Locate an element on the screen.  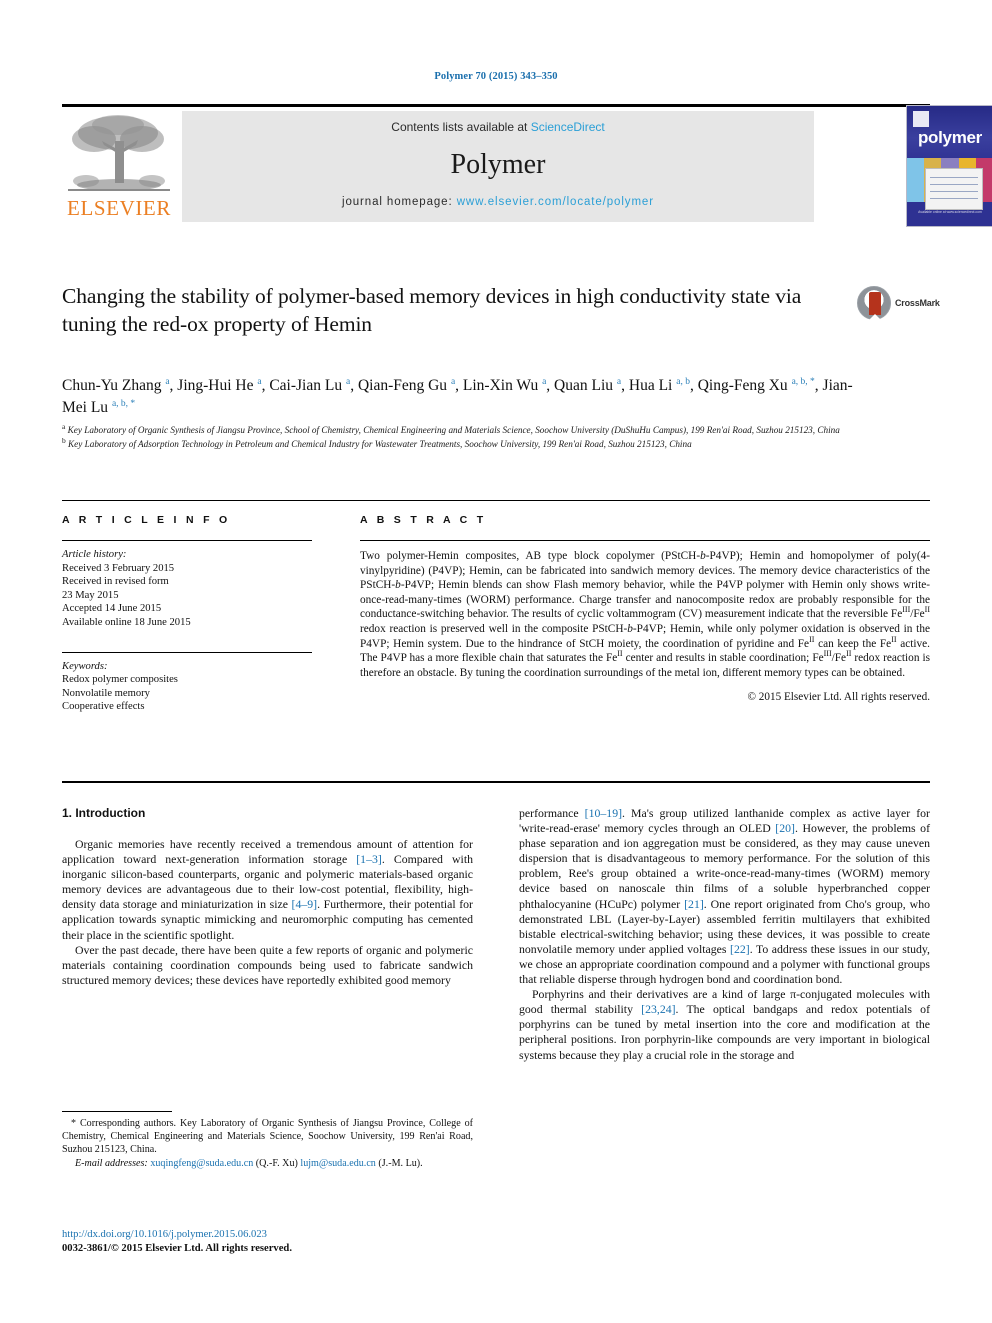
elsevier-wordmark: ELSEVIER is located at coordinates (119, 208).